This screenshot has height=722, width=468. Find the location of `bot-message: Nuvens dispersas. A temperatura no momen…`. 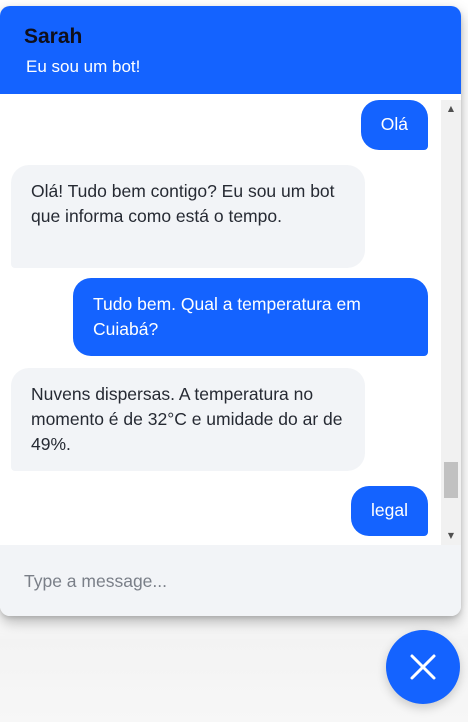

bot-message: Nuvens dispersas. A temperatura no momen… is located at coordinates (188, 419).